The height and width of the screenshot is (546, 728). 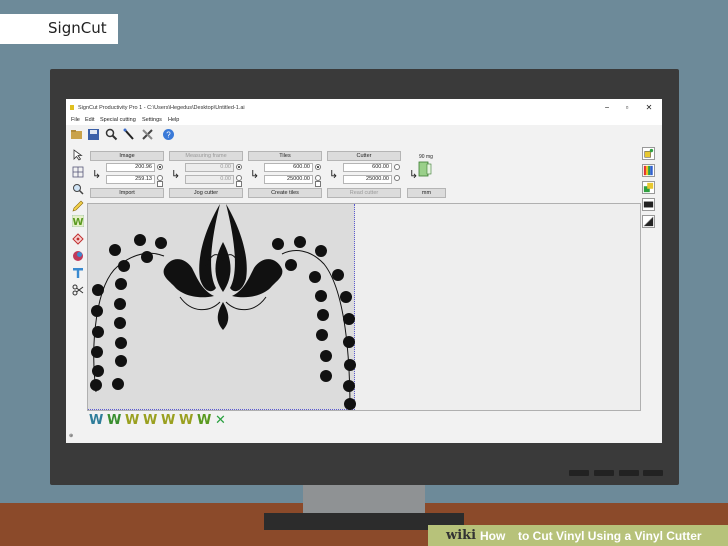 I want to click on menu-help: Help, so click(x=173, y=120).